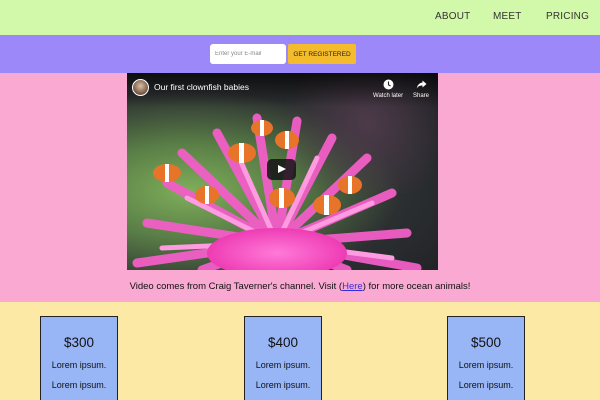 The height and width of the screenshot is (400, 600). I want to click on share-button: Share, so click(421, 89).